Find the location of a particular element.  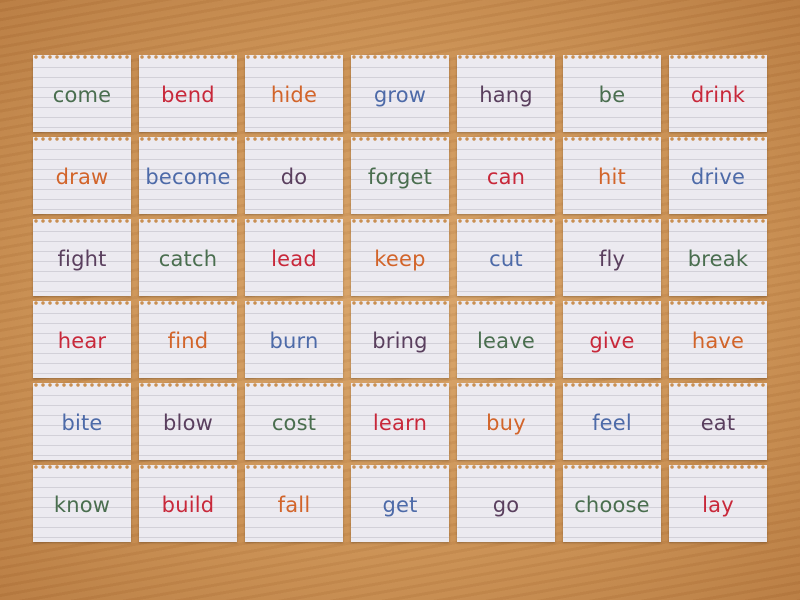

word-card: can is located at coordinates (506, 175).